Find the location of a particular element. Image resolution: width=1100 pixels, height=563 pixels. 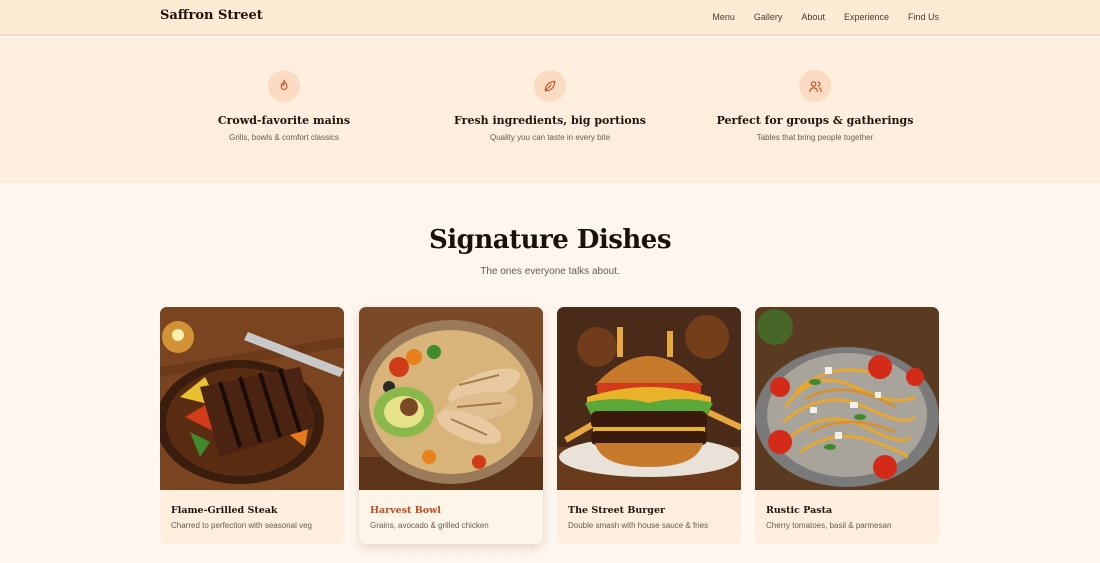

harvest-bowl-image is located at coordinates (451, 398).